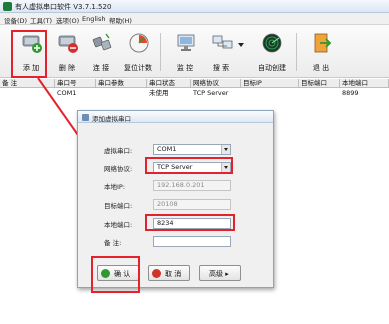  Describe the element at coordinates (121, 83) in the screenshot. I see `column-header: 串口参数` at that location.